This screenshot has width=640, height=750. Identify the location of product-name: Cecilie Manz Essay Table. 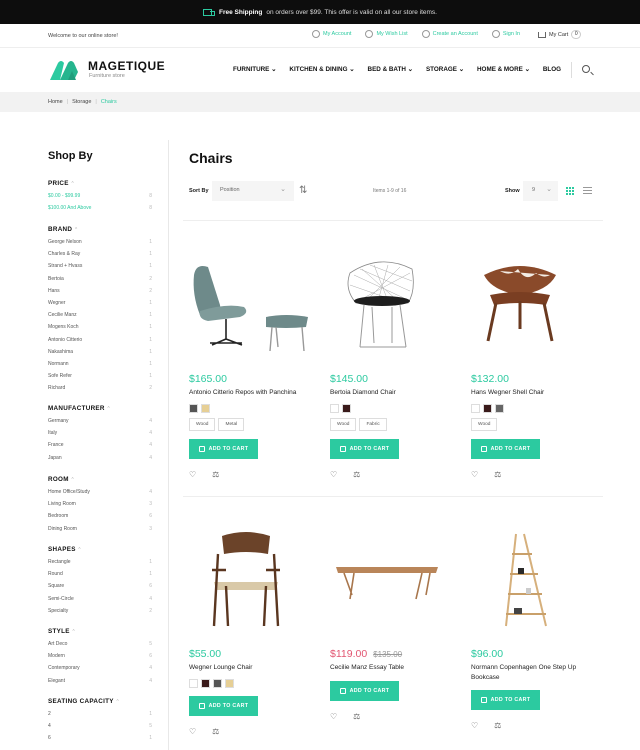
(392, 668).